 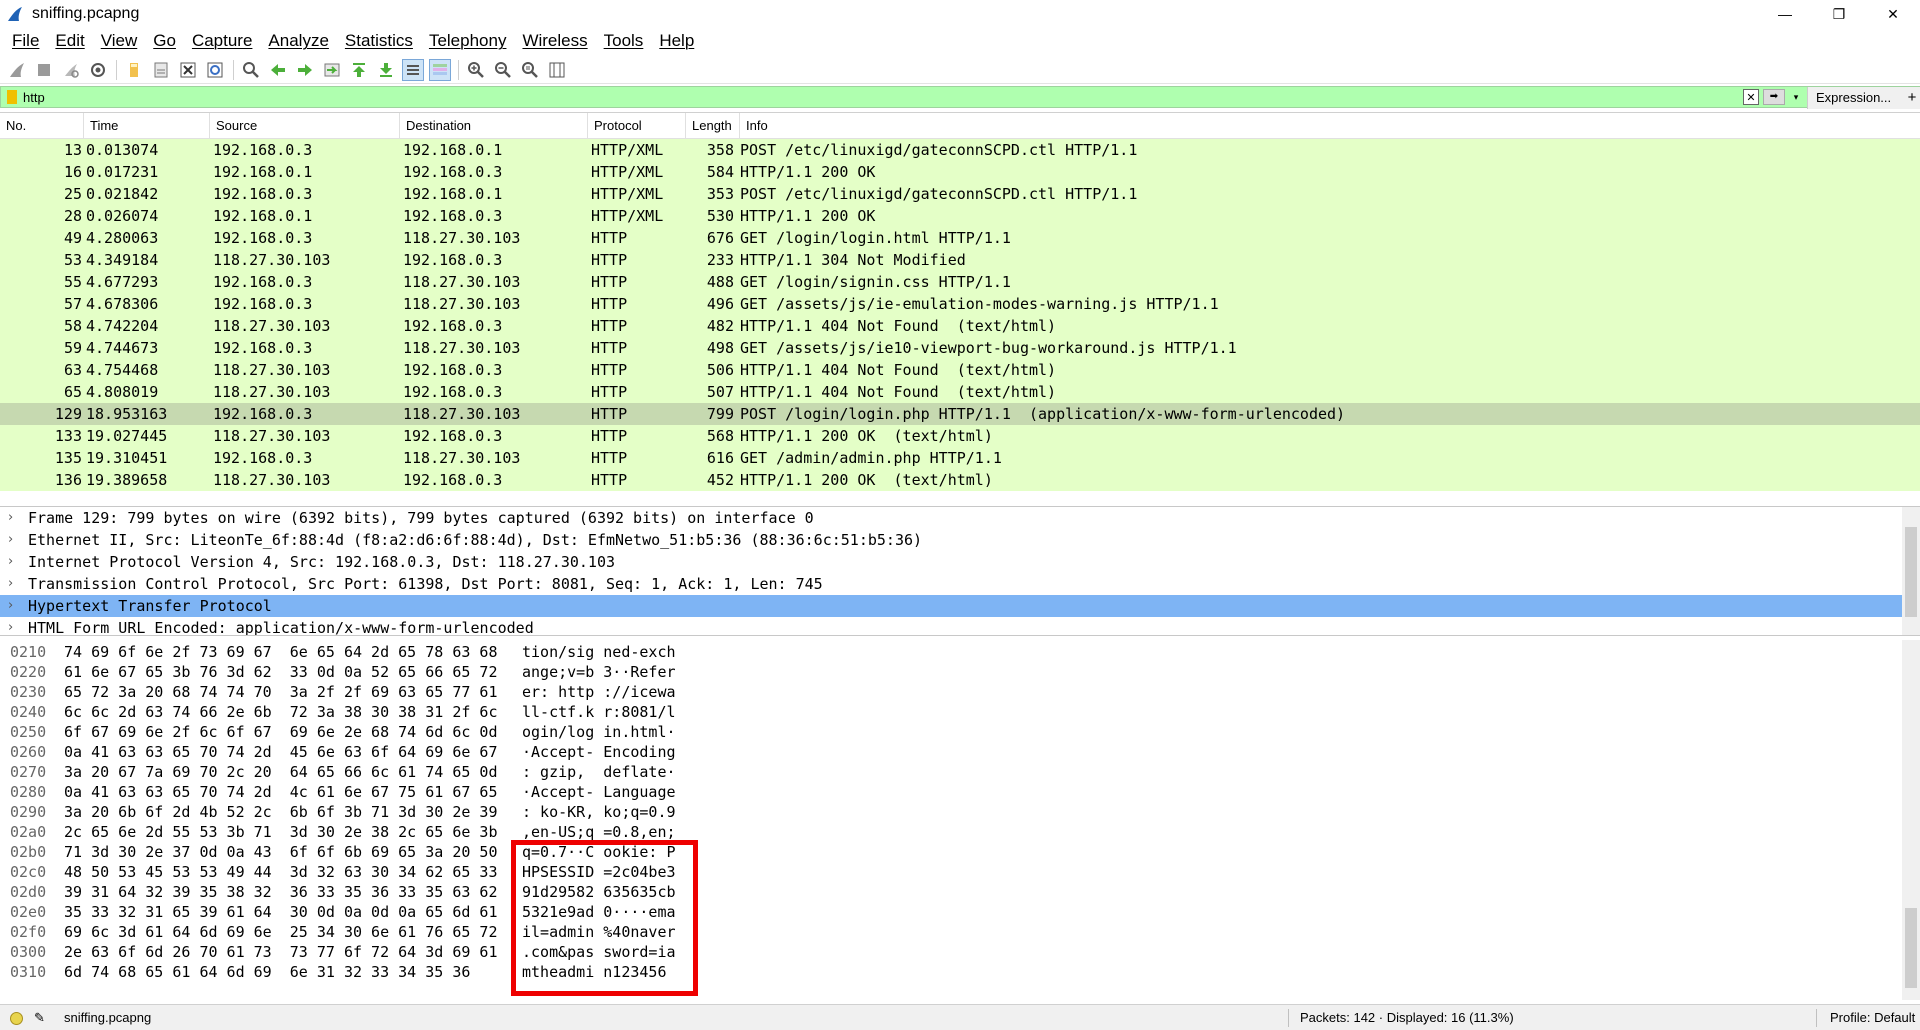 I want to click on go-back-icon, so click(x=278, y=70).